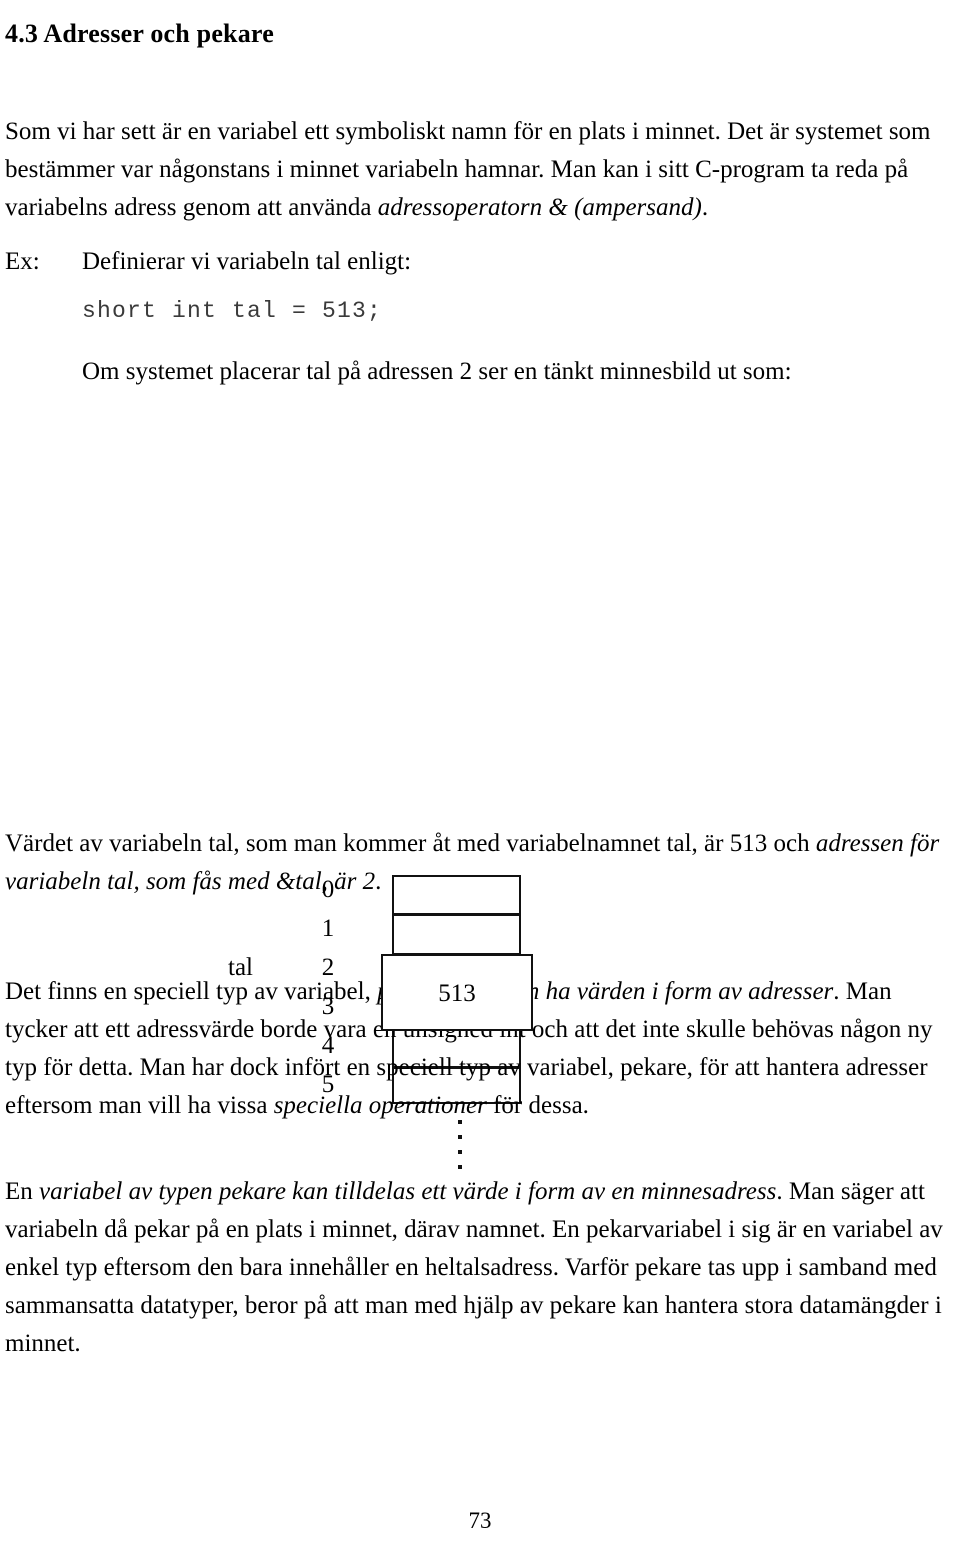 This screenshot has height=1550, width=960. What do you see at coordinates (705, 207) in the screenshot?
I see `intro-text-2: .` at bounding box center [705, 207].